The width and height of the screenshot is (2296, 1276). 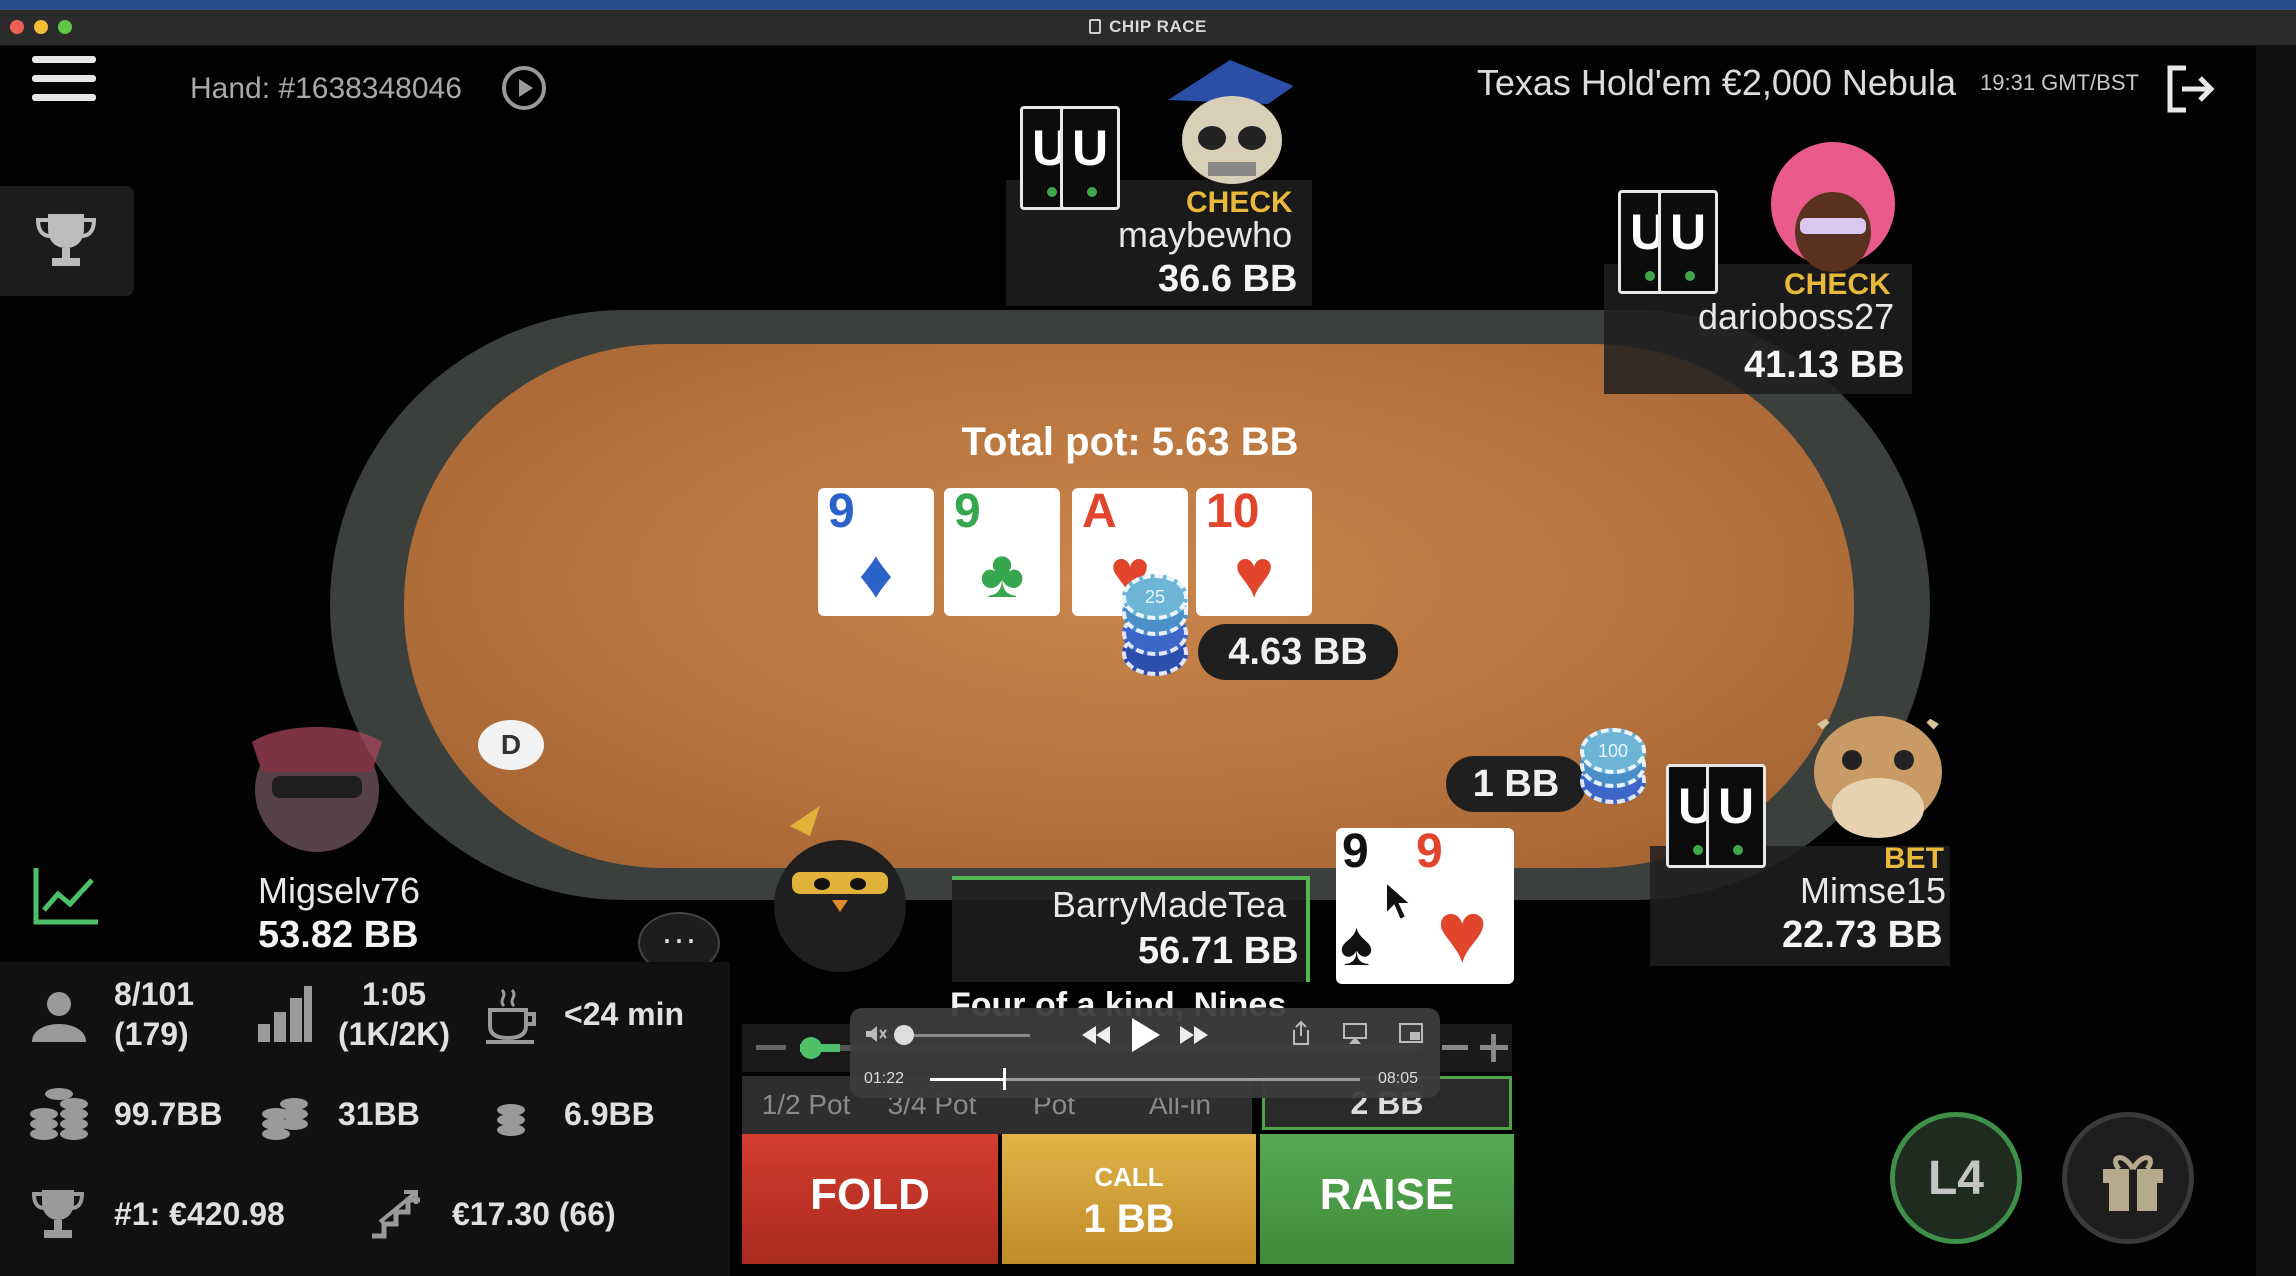 What do you see at coordinates (840, 889) in the screenshot?
I see `ninja-penguin-avatar` at bounding box center [840, 889].